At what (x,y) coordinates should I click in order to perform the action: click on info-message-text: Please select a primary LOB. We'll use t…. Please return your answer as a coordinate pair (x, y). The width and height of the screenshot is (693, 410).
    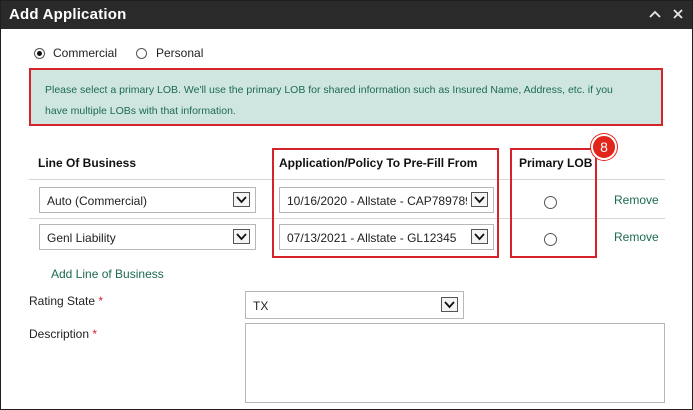
    Looking at the image, I should click on (329, 100).